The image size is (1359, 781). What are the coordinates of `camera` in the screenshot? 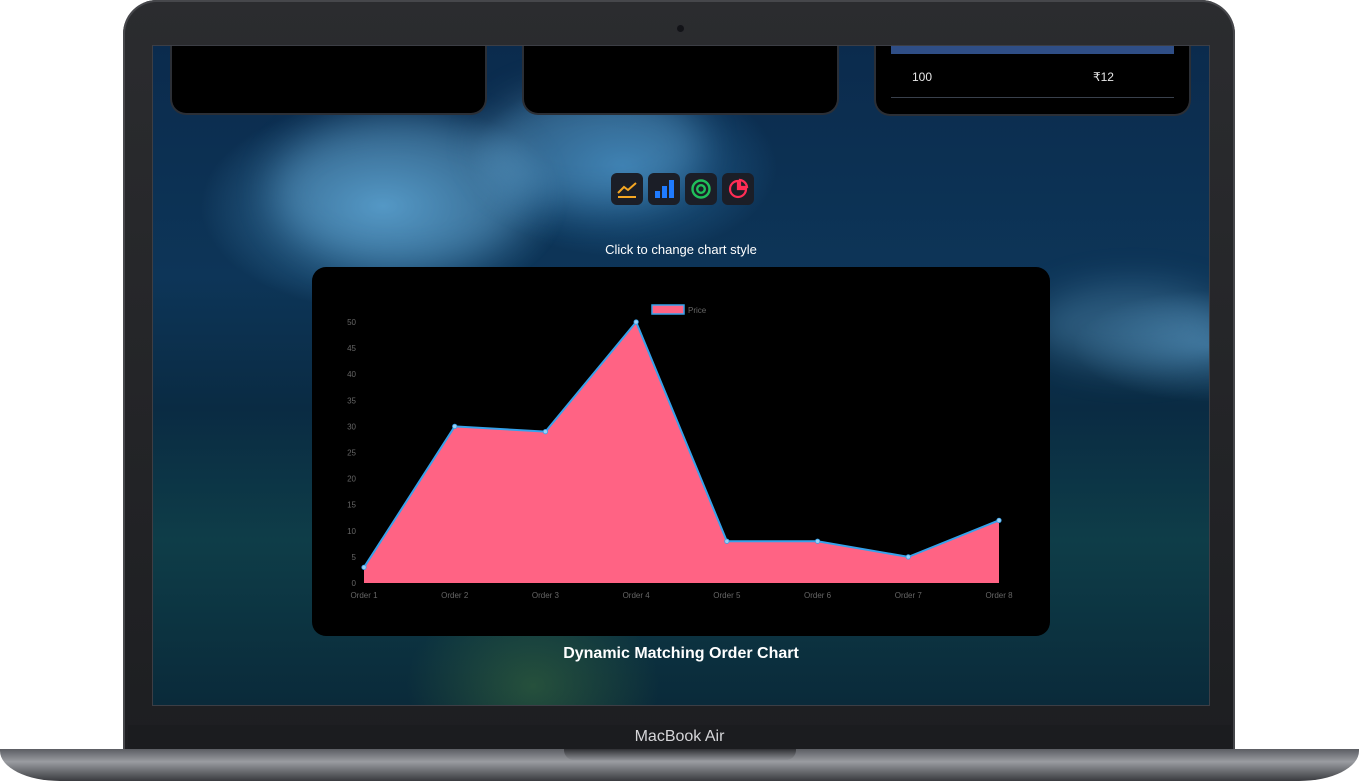 It's located at (680, 28).